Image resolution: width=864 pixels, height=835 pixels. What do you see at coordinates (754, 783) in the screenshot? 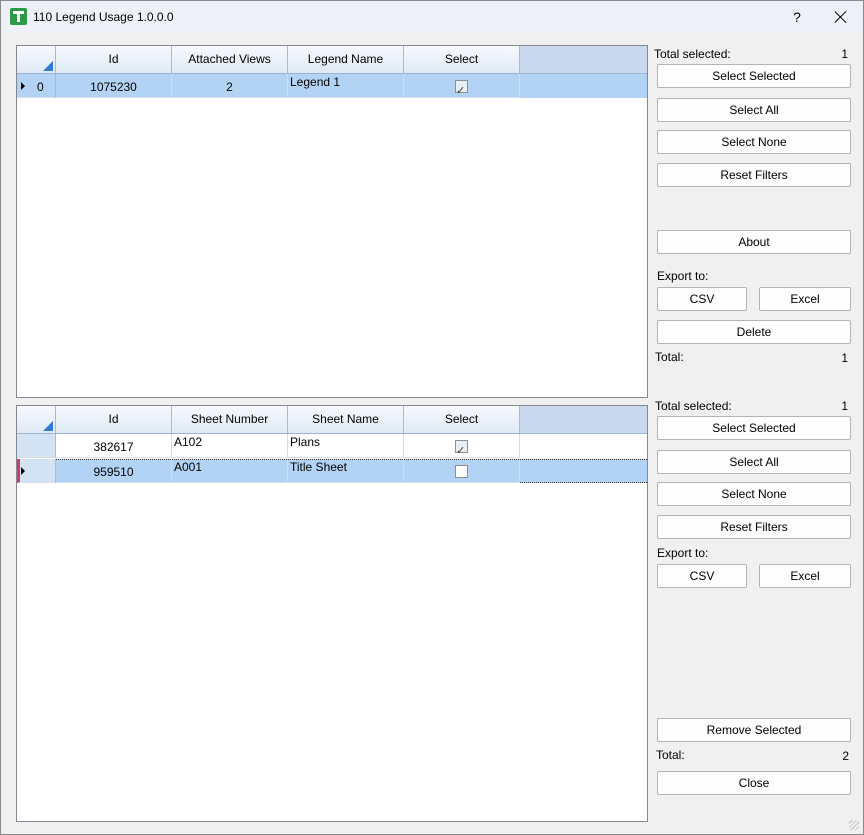
I see `close-button: Close` at bounding box center [754, 783].